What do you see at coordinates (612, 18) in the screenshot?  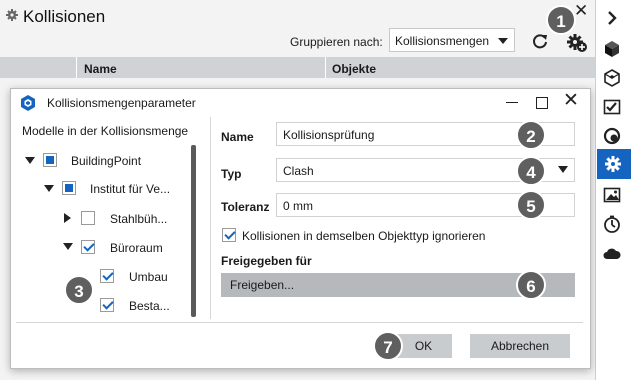 I see `chevron-right-icon` at bounding box center [612, 18].